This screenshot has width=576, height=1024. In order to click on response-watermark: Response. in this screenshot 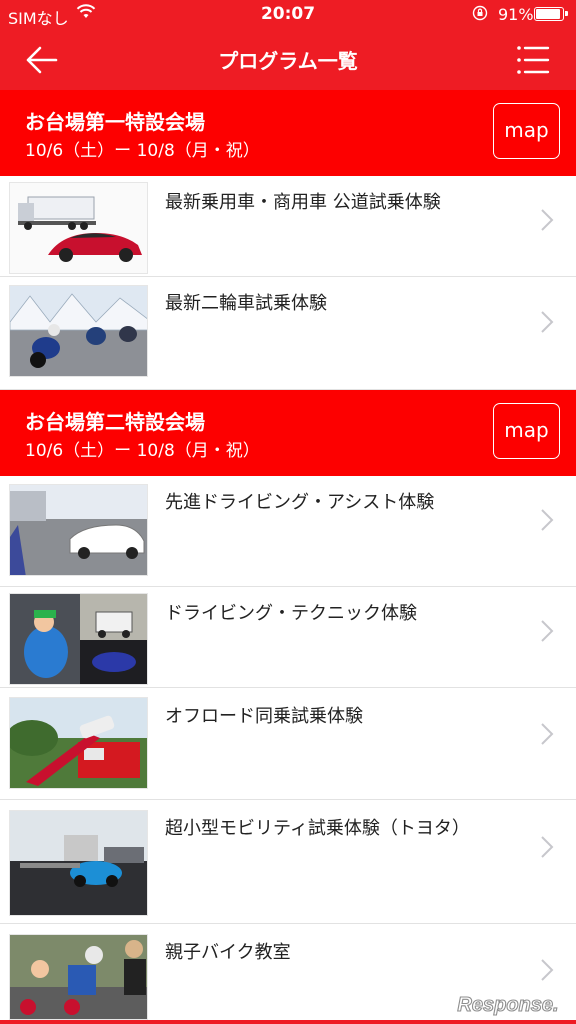, I will do `click(508, 1004)`.